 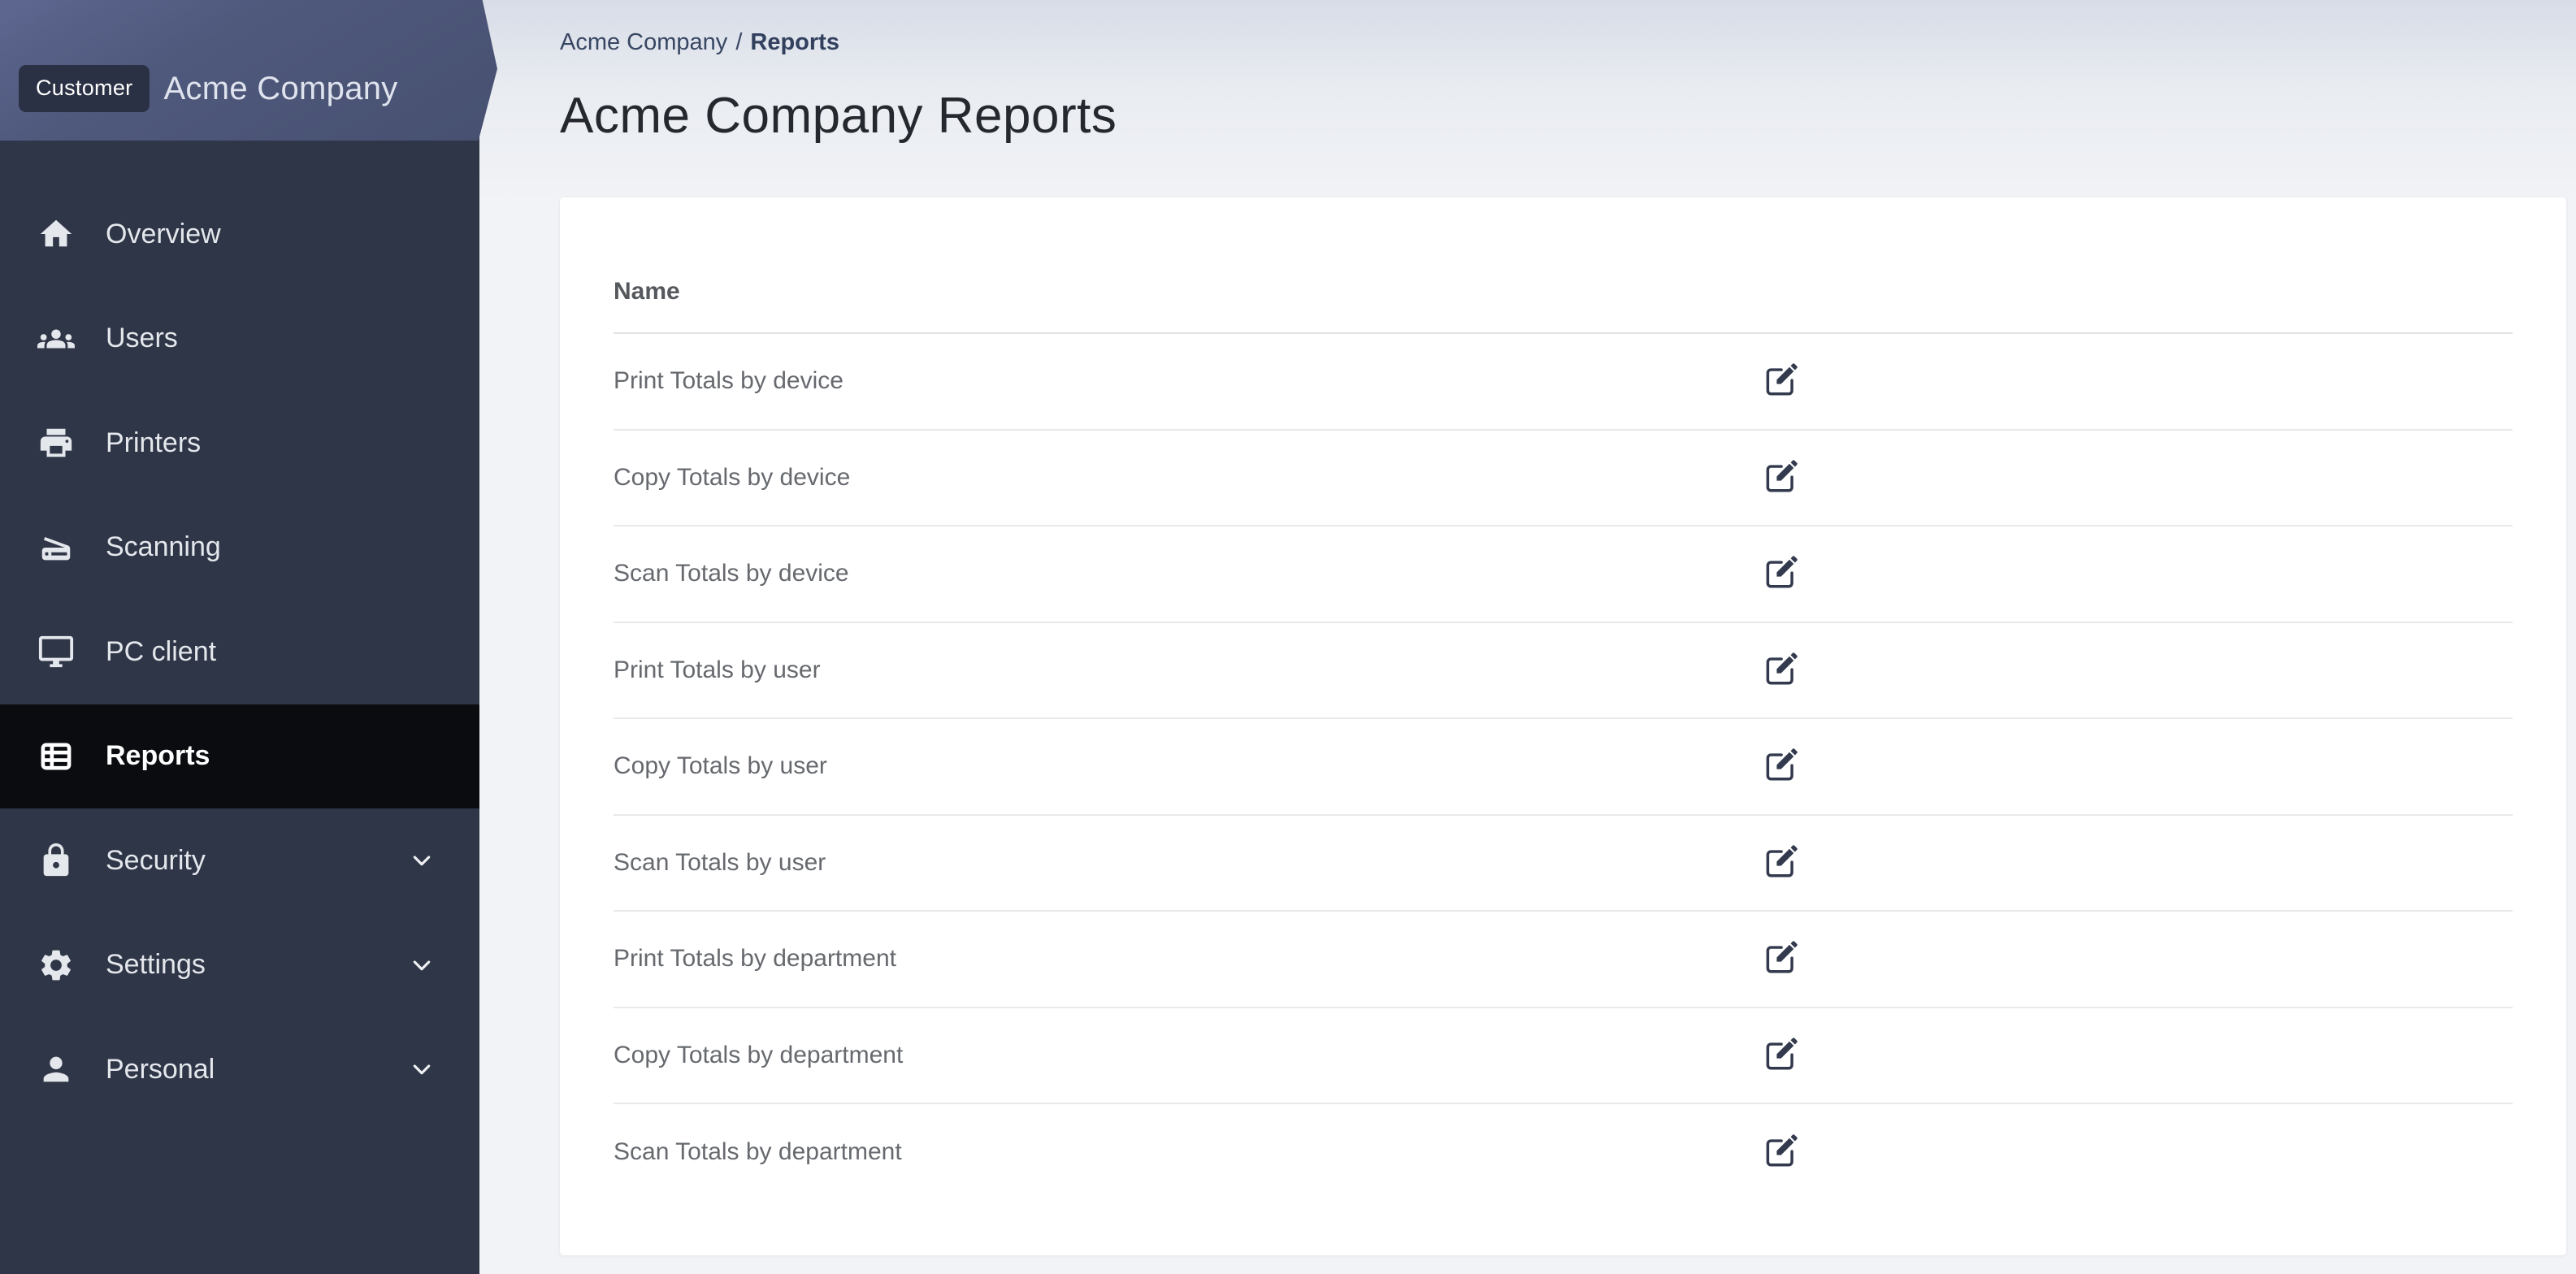 I want to click on sidebar-item-overview: Overview, so click(x=239, y=235).